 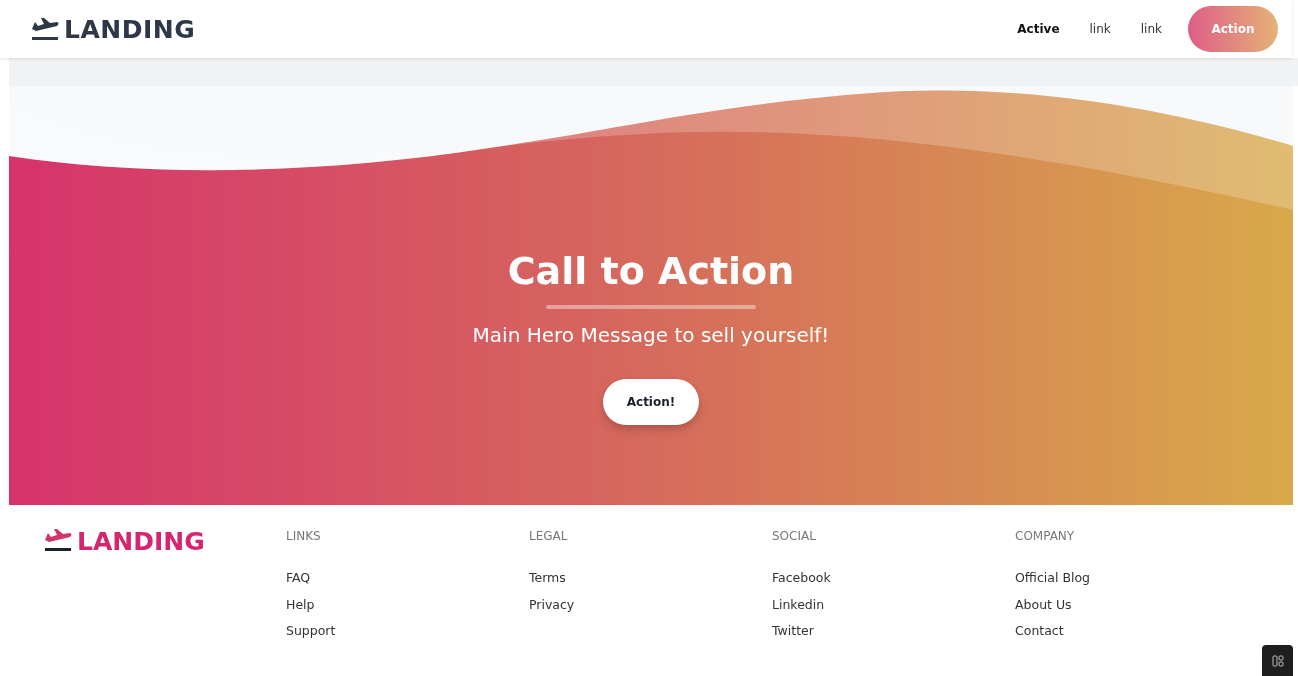 What do you see at coordinates (650, 578) in the screenshot?
I see `footer-link: Terms` at bounding box center [650, 578].